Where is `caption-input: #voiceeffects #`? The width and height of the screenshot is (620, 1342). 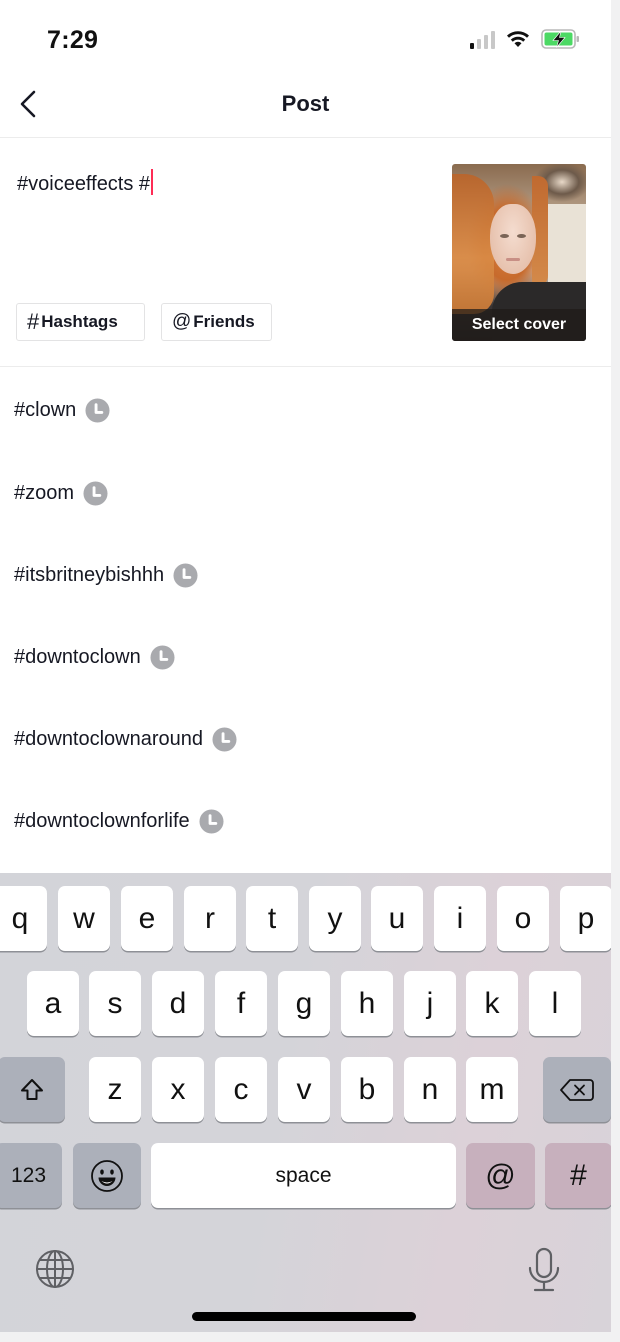 caption-input: #voiceeffects # is located at coordinates (85, 182).